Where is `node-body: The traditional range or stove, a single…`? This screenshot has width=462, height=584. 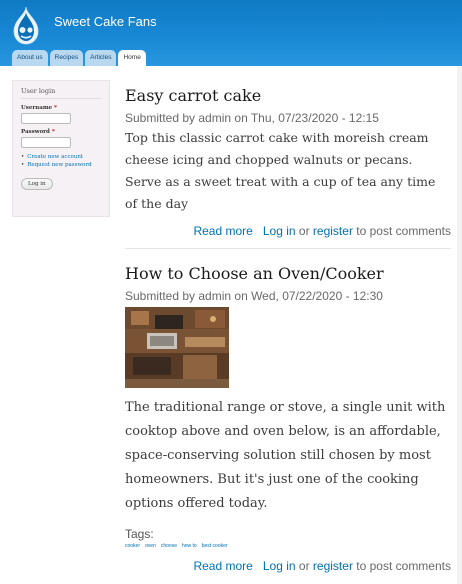
node-body: The traditional range or stove, a single… is located at coordinates (285, 455).